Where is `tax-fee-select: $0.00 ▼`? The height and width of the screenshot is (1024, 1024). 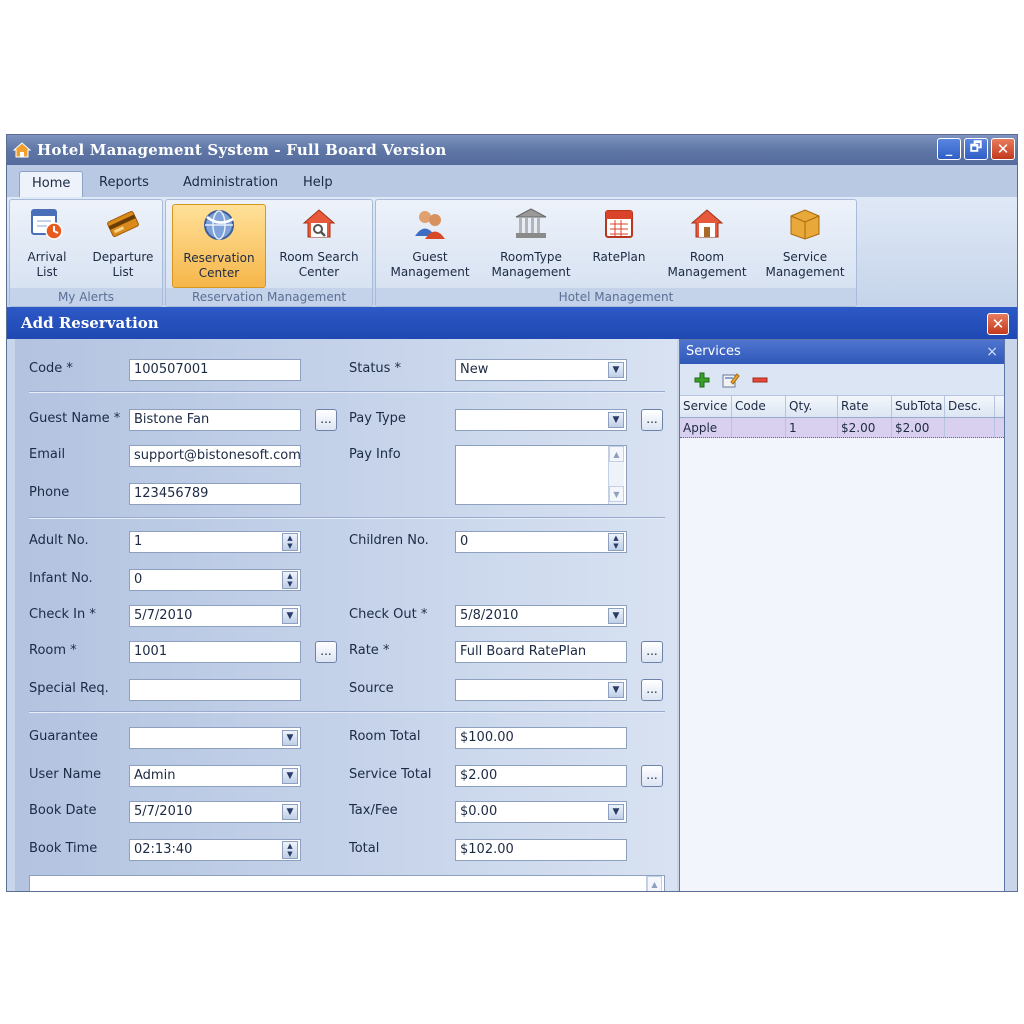
tax-fee-select: $0.00 ▼ is located at coordinates (541, 812).